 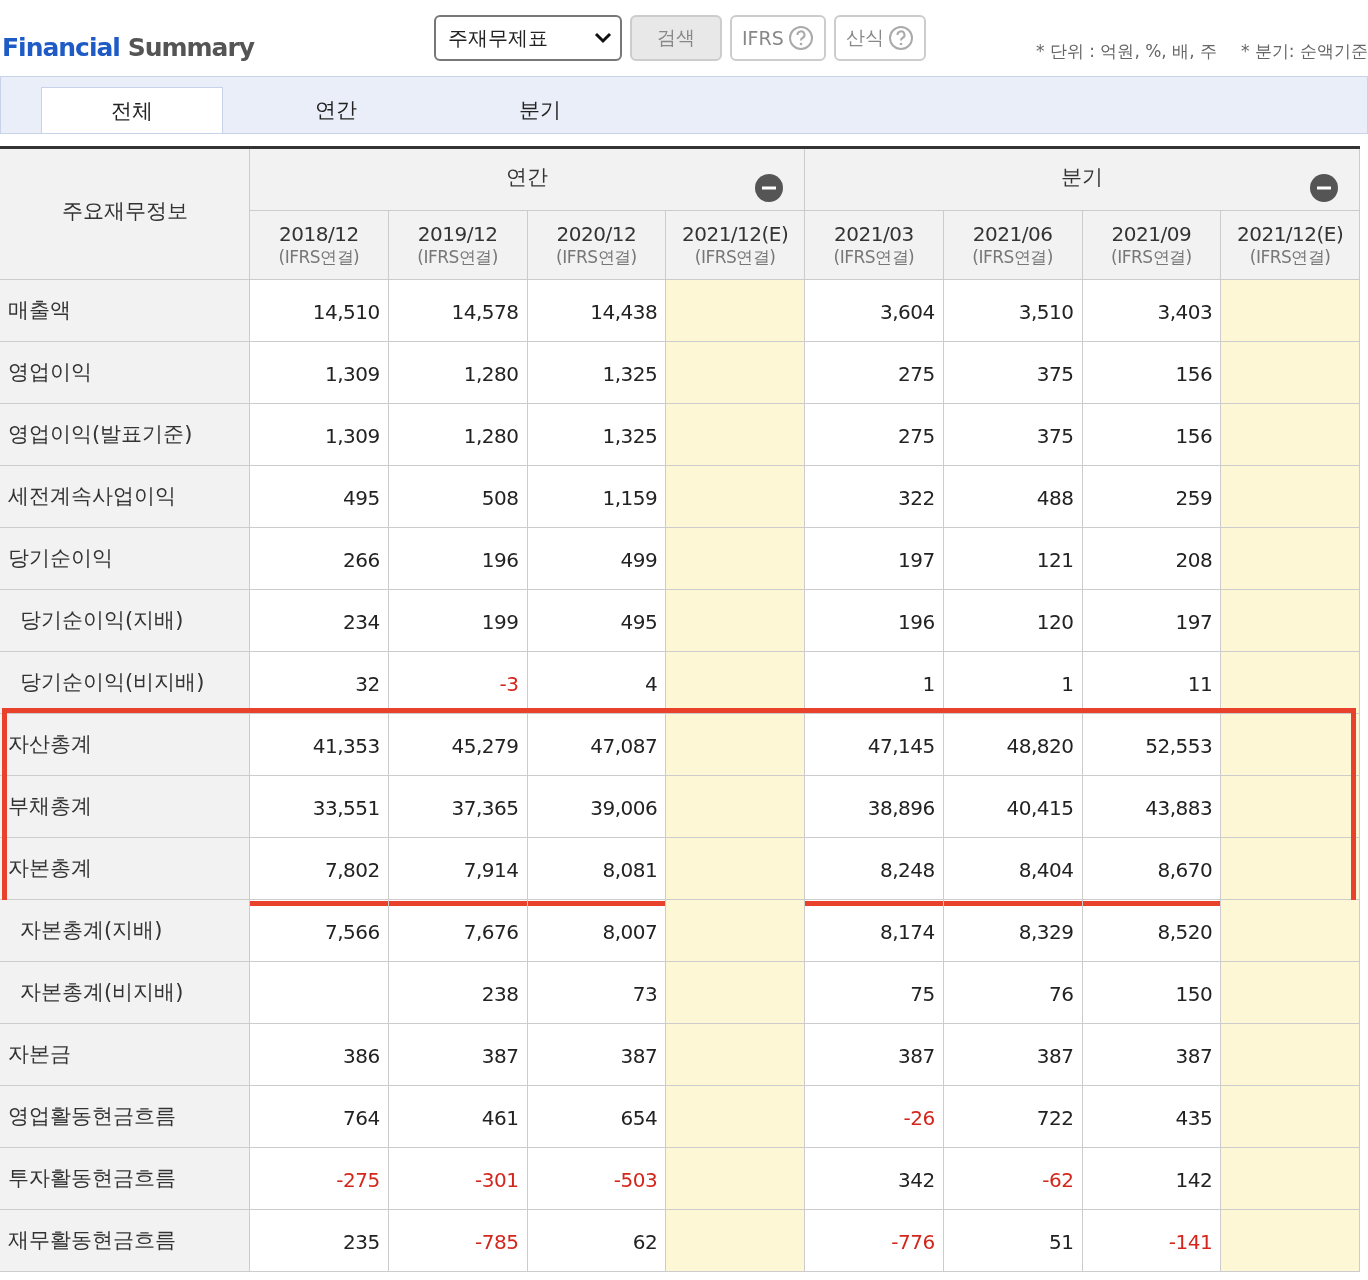 I want to click on table-cell: -3, so click(x=458, y=683).